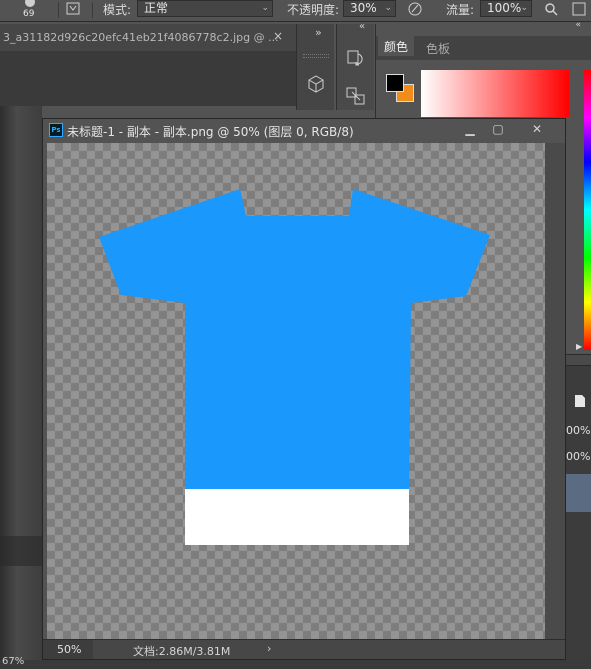 Image resolution: width=591 pixels, height=669 pixels. I want to click on zoom-field: 50%, so click(68, 649).